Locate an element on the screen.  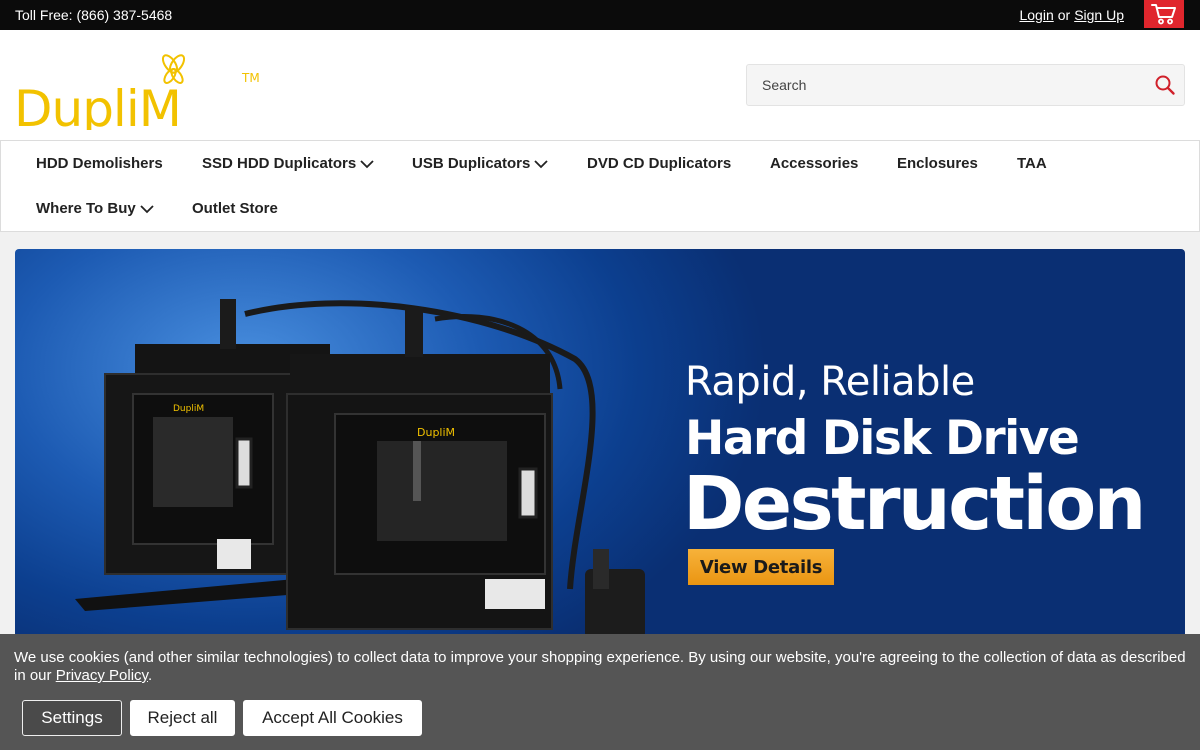
nav-dvd-cd-duplicators: DVD CD Duplicators is located at coordinates (659, 163).